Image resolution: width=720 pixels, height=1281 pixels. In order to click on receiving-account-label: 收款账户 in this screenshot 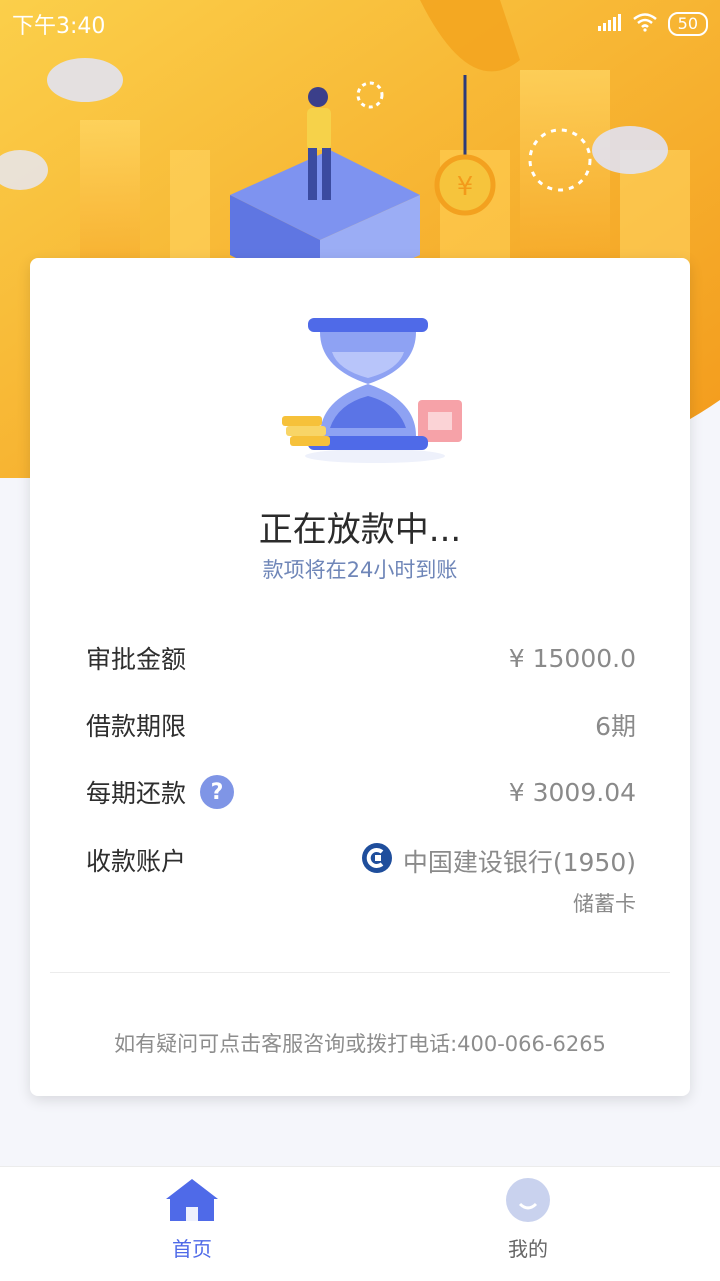, I will do `click(136, 861)`.